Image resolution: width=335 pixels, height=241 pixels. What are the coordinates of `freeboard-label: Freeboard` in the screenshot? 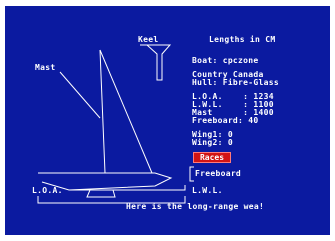 It's located at (218, 173).